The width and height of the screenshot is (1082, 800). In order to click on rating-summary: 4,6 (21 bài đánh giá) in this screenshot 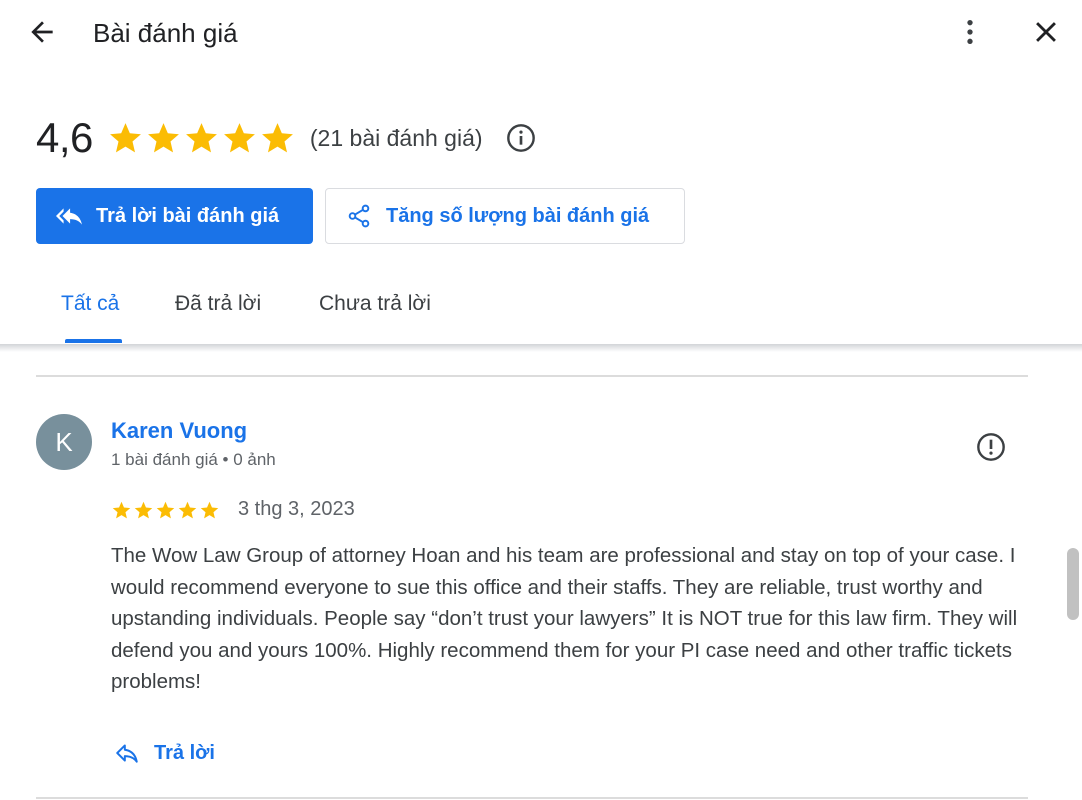, I will do `click(286, 138)`.